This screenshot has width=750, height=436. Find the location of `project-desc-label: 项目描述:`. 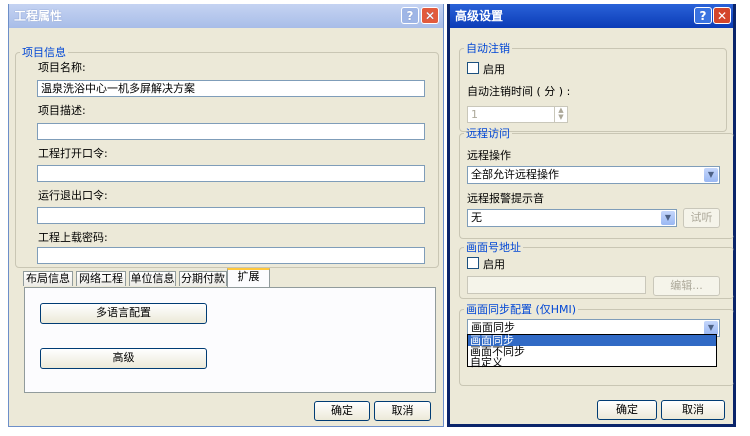

project-desc-label: 项目描述: is located at coordinates (62, 110).